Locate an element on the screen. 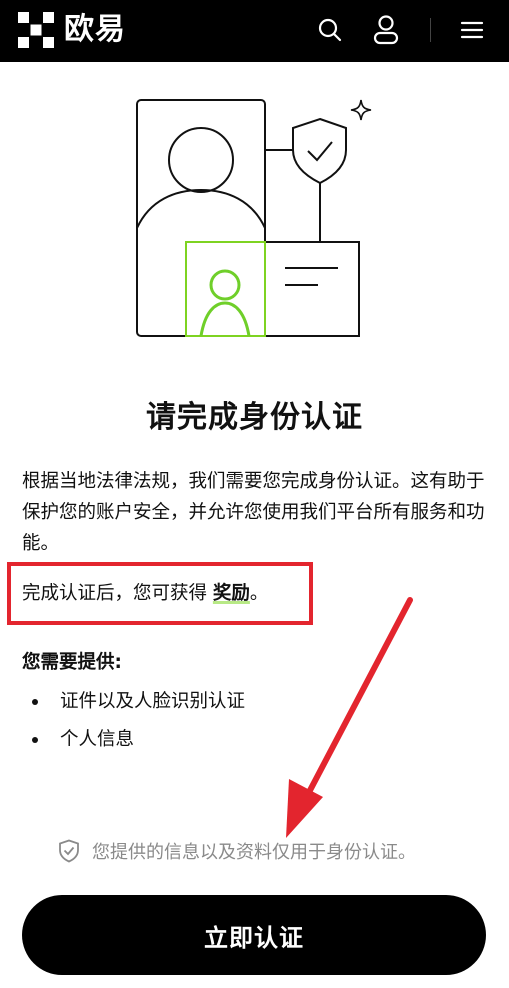  menu-icon is located at coordinates (472, 30).